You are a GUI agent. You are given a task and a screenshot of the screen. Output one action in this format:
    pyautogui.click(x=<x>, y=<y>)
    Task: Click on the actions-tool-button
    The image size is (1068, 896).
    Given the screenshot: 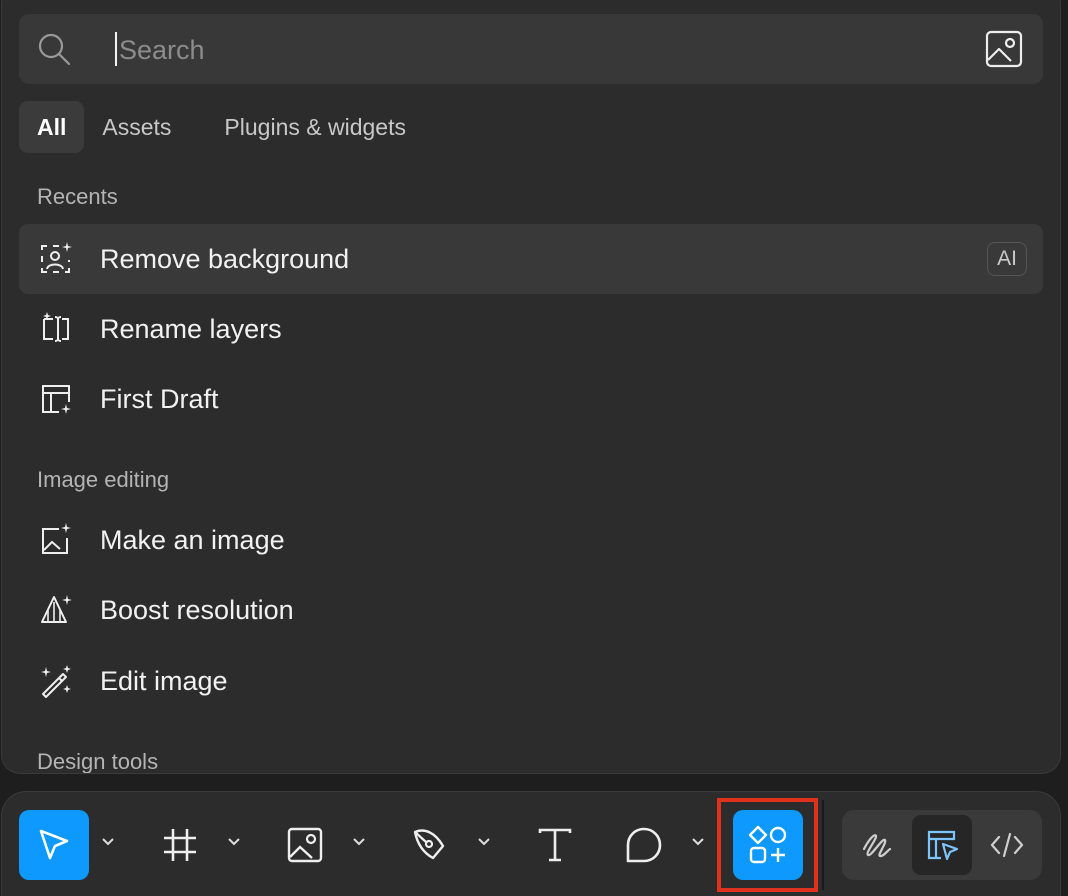 What is the action you would take?
    pyautogui.click(x=768, y=845)
    